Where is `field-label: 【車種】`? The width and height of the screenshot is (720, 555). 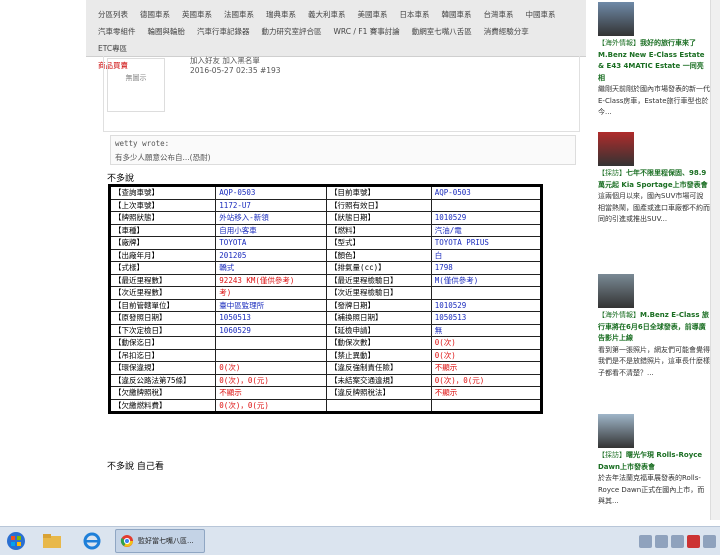
field-label: 【車種】 is located at coordinates (162, 230).